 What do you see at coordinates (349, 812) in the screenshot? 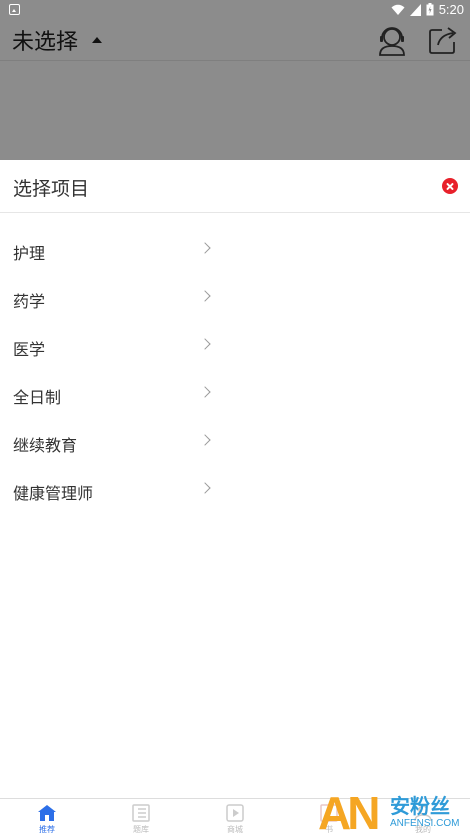
I see `watermark-an: AN` at bounding box center [349, 812].